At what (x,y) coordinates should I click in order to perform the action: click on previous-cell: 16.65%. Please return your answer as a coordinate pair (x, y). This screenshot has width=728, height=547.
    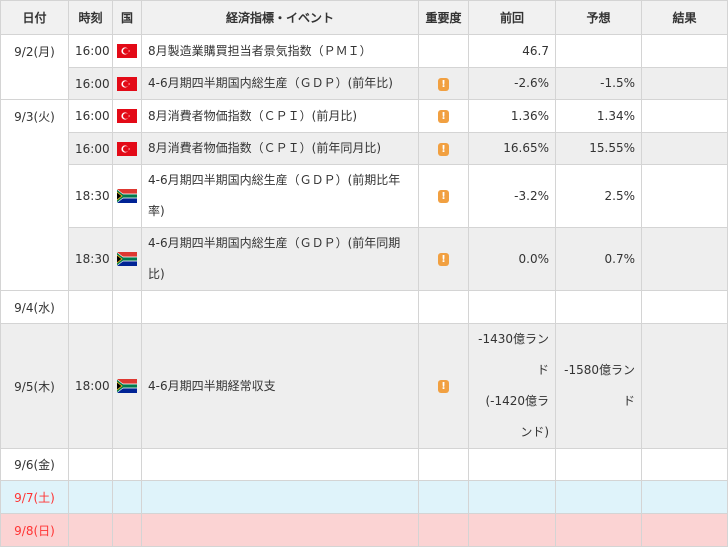
    Looking at the image, I should click on (512, 148).